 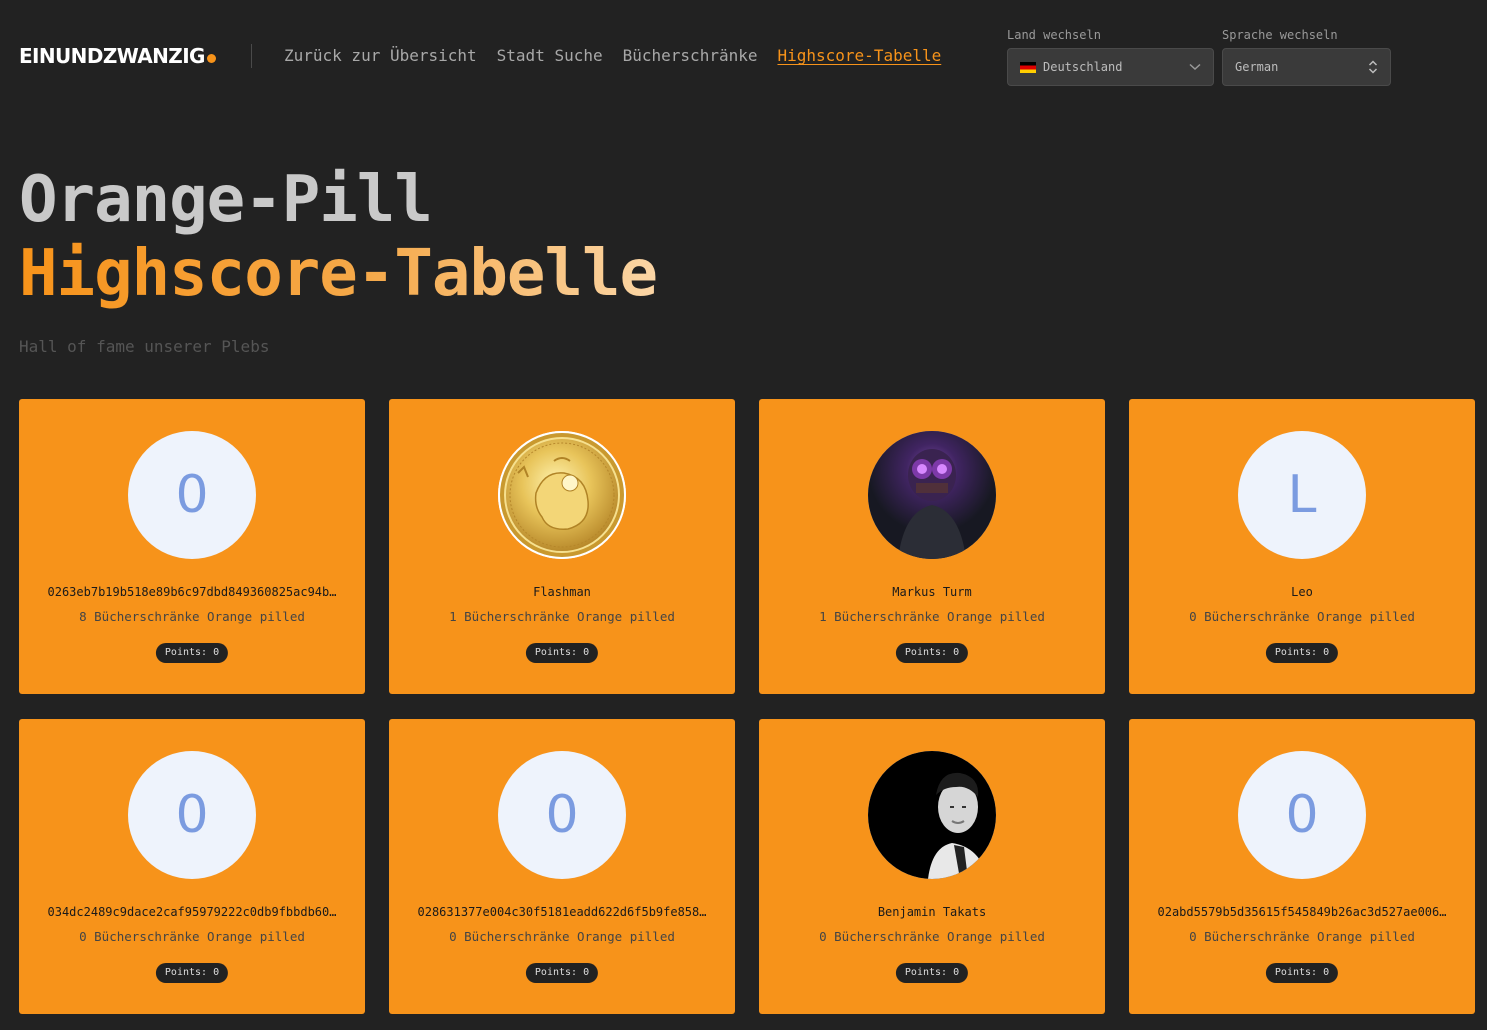 What do you see at coordinates (932, 912) in the screenshot?
I see `card-name: Benjamin Takats` at bounding box center [932, 912].